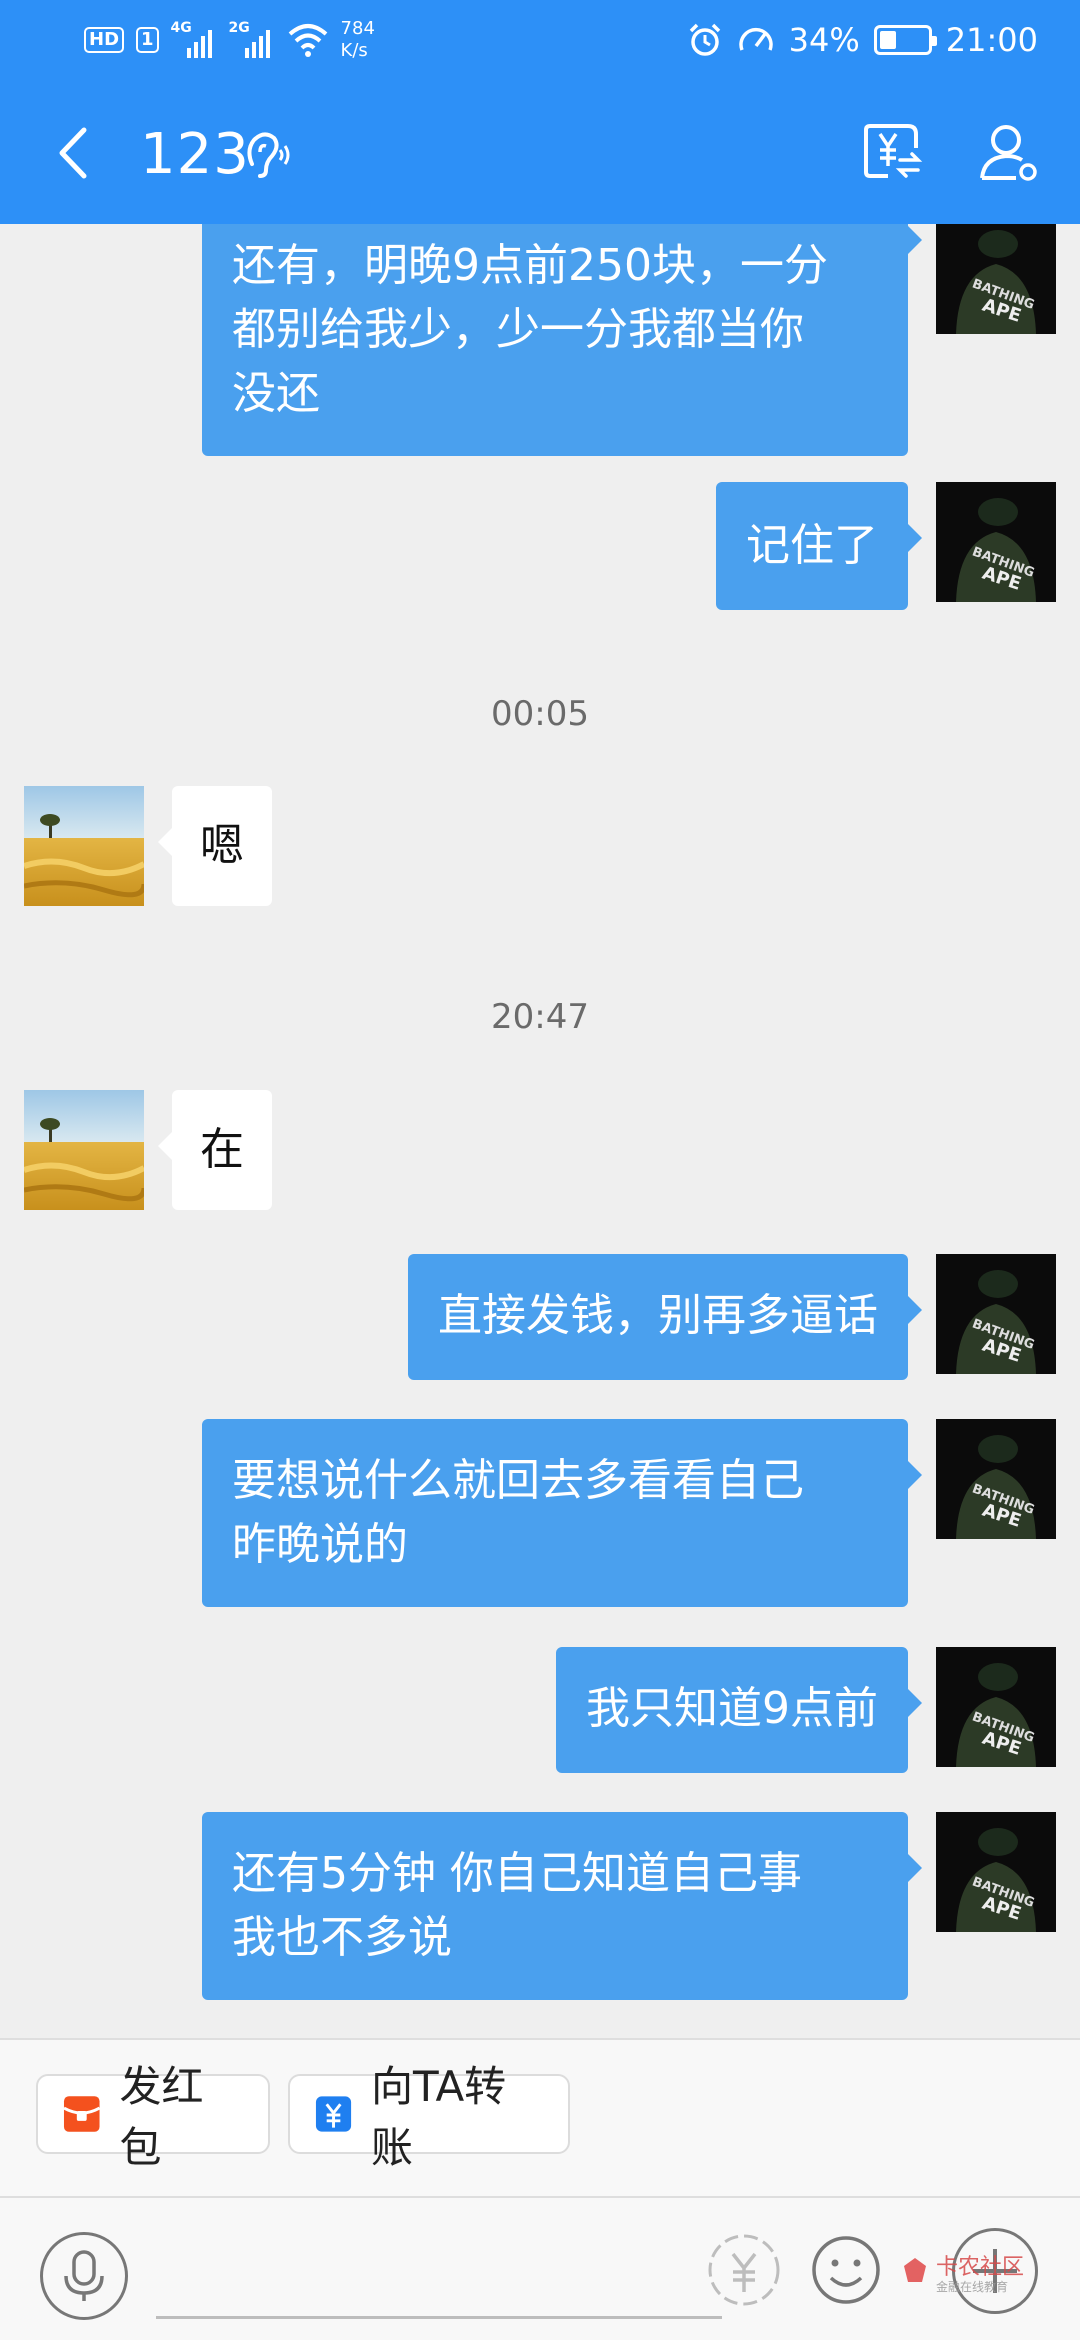 This screenshot has width=1080, height=2340. Describe the element at coordinates (307, 40) in the screenshot. I see `wifi-icon` at that location.